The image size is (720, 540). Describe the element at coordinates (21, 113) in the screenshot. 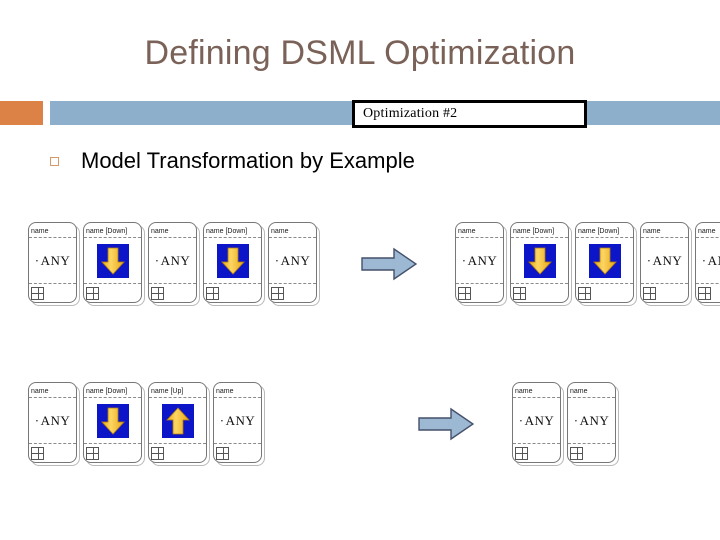

I see `band-accent-orange` at that location.